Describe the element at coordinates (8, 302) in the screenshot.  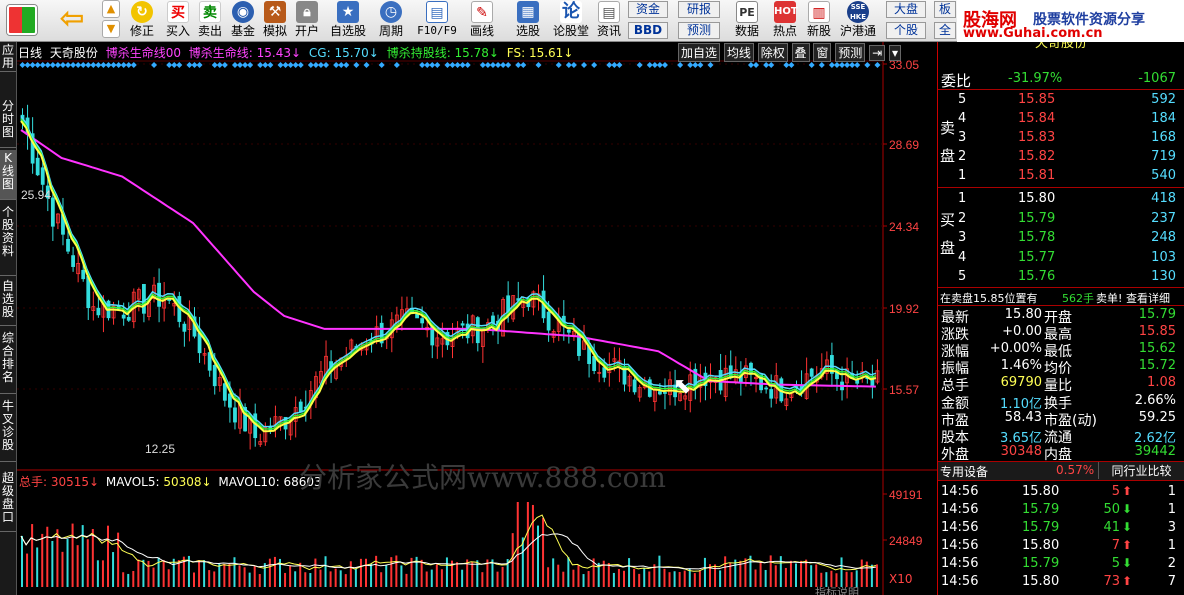
I see `tab-watchlist: 自选股` at that location.